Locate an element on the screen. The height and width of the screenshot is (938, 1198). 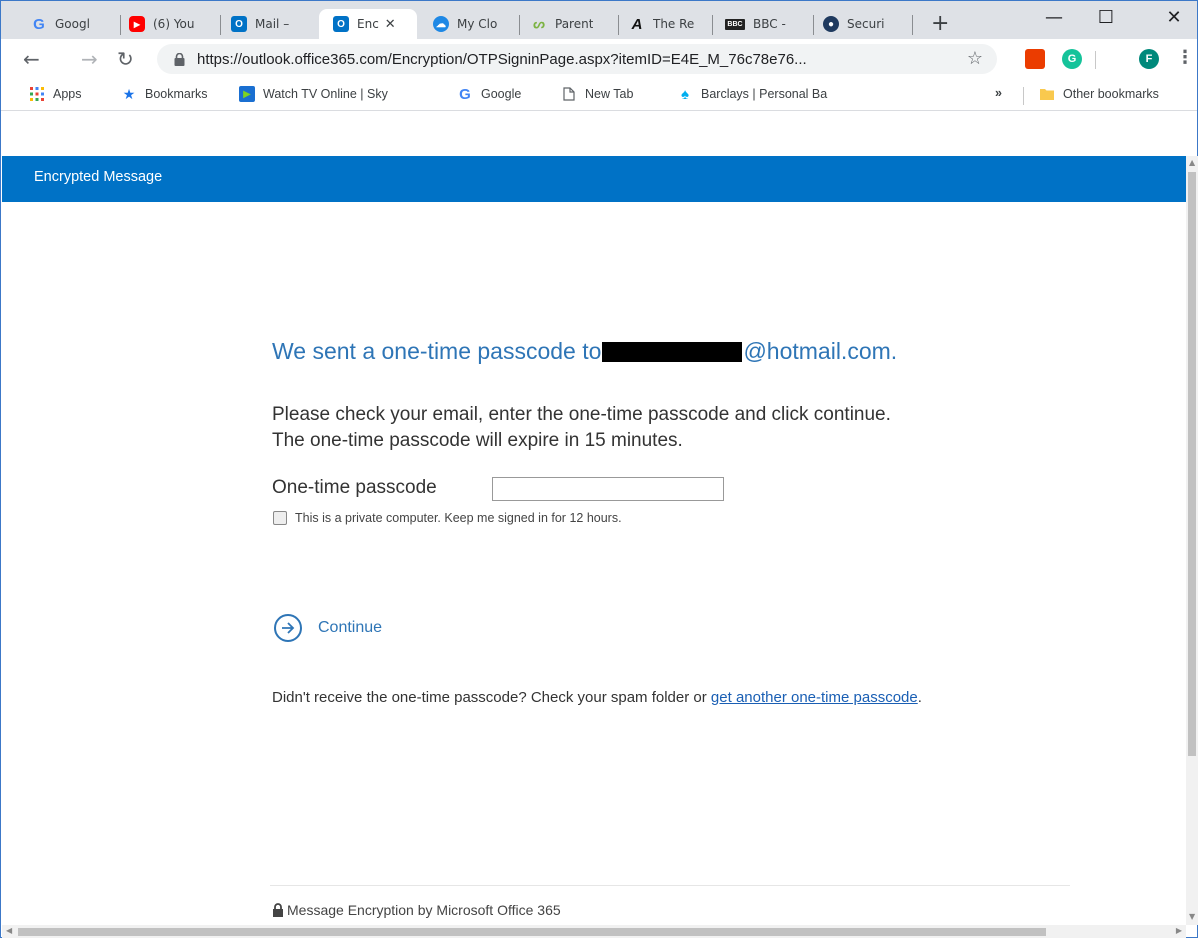
vertical-scroll-thumb is located at coordinates (1192, 464).